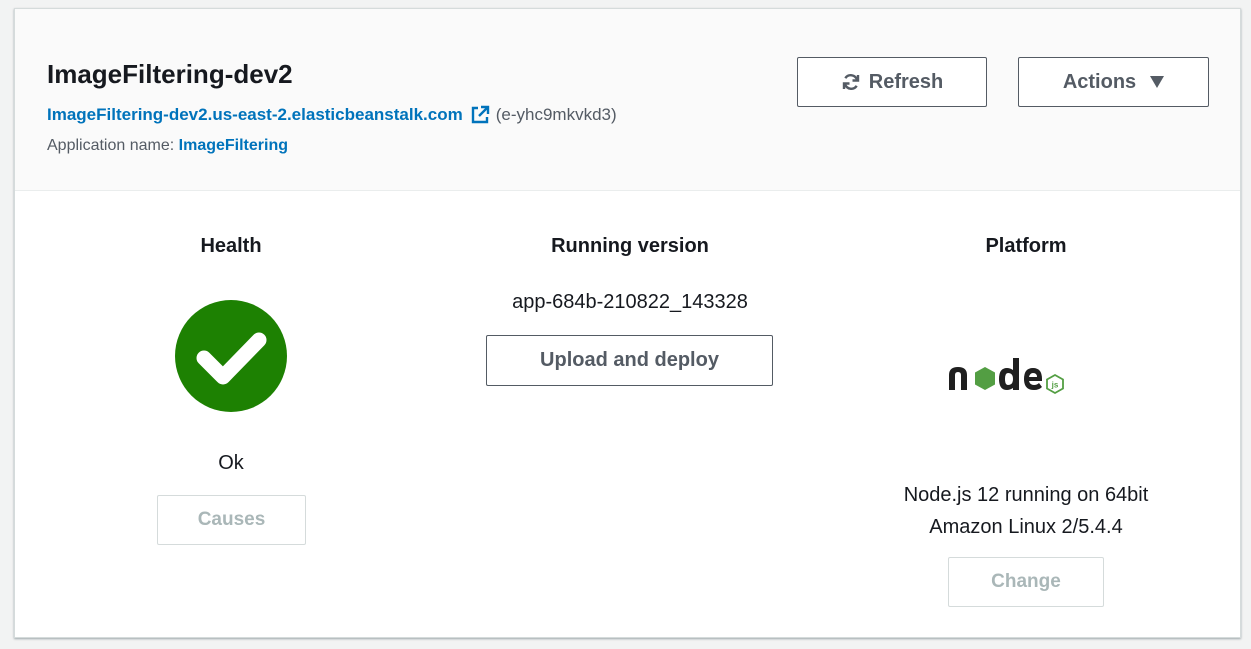 This screenshot has height=649, width=1251. Describe the element at coordinates (630, 246) in the screenshot. I see `running-version-title: Running version` at that location.